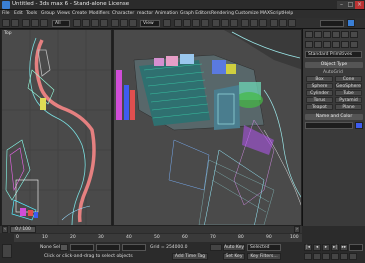  What do you see at coordinates (254, 23) in the screenshot?
I see `curve-editor-icon` at bounding box center [254, 23].